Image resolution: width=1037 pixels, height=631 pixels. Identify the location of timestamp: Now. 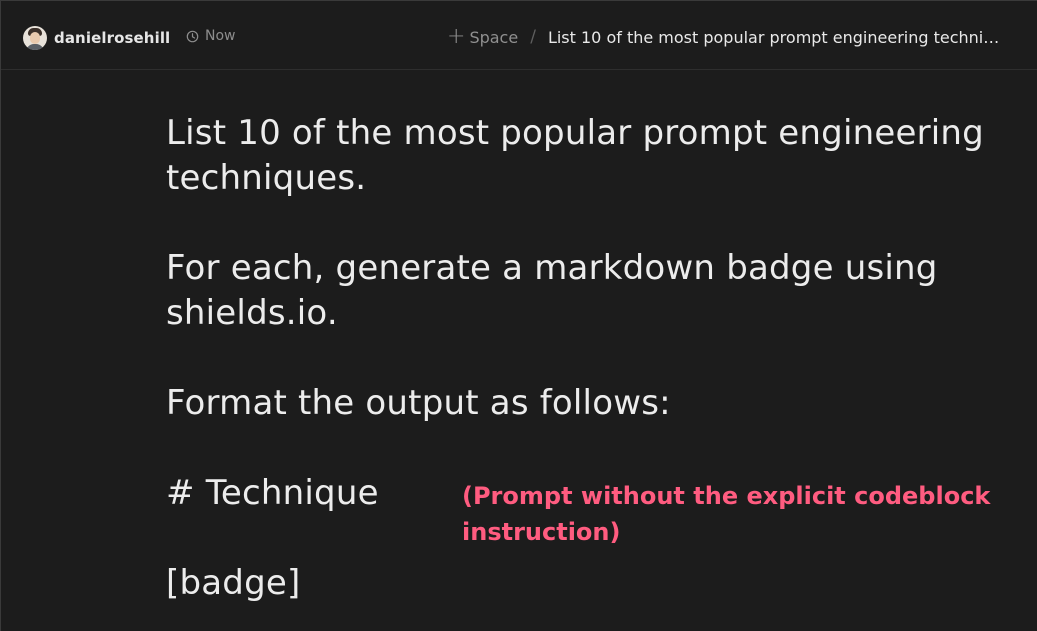
(211, 36).